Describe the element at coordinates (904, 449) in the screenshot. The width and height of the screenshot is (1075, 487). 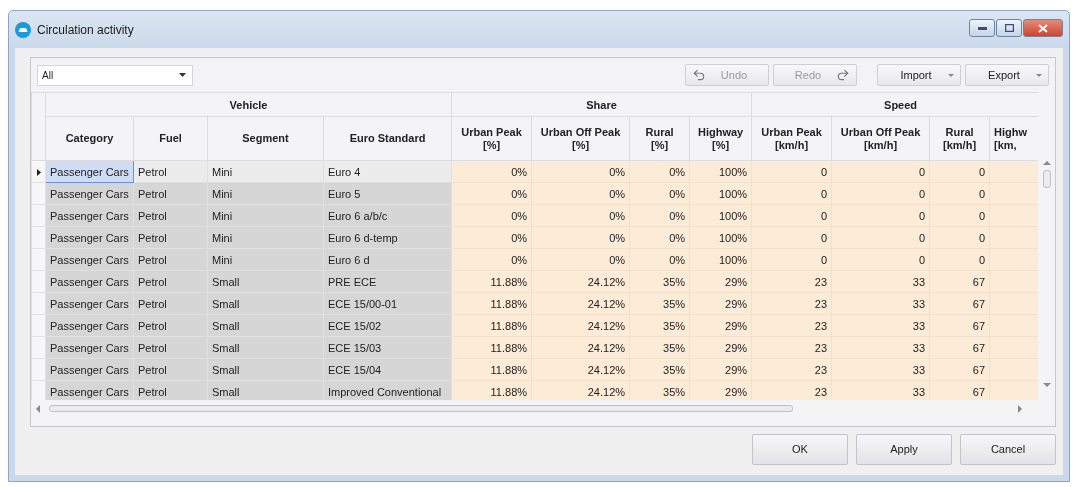
I see `dialog-button: Apply` at that location.